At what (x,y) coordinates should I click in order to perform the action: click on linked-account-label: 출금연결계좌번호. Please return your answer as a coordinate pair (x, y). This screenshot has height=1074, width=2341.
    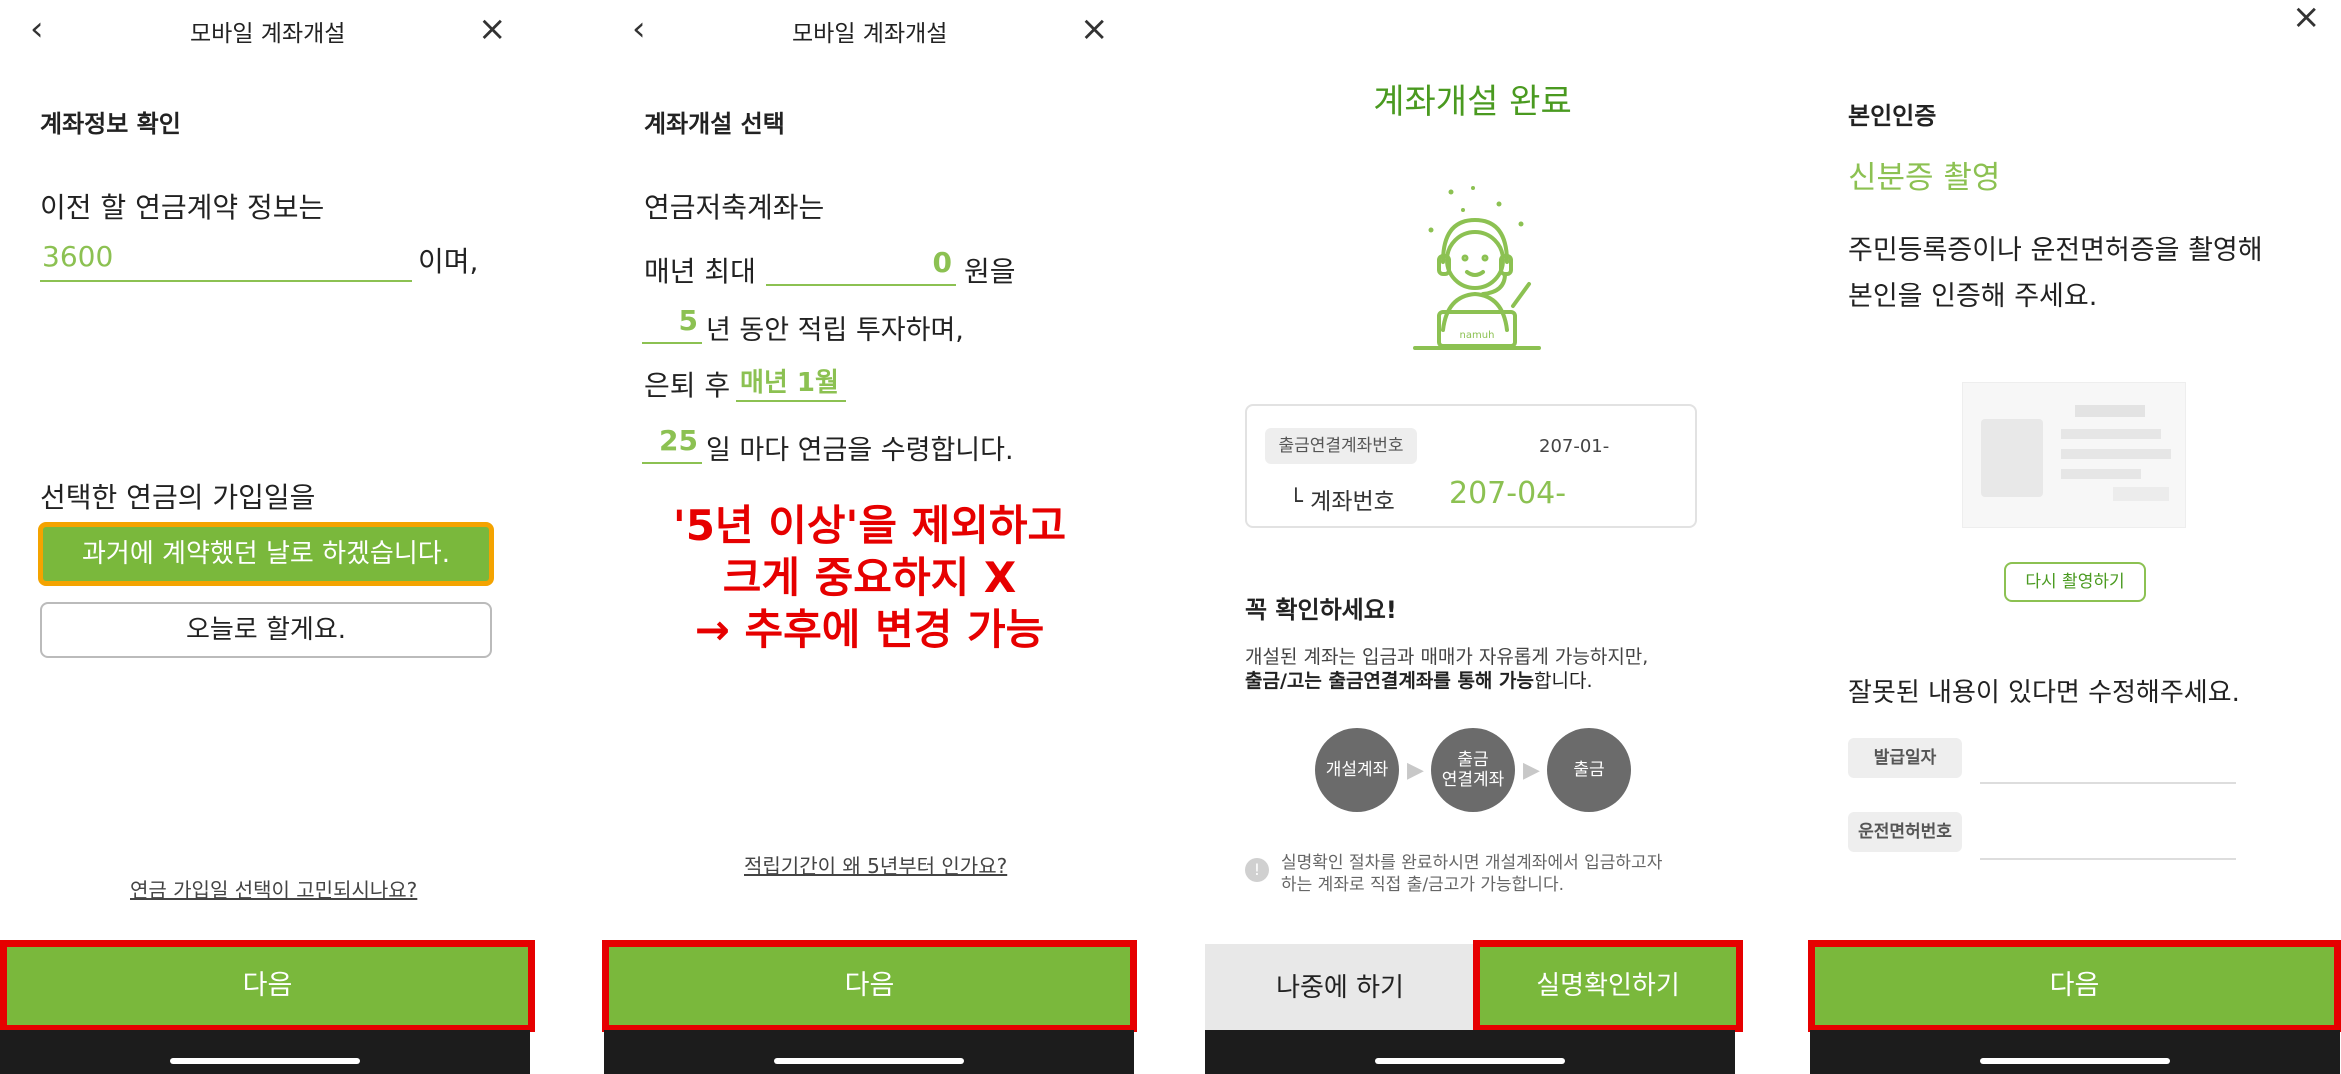
    Looking at the image, I should click on (1341, 446).